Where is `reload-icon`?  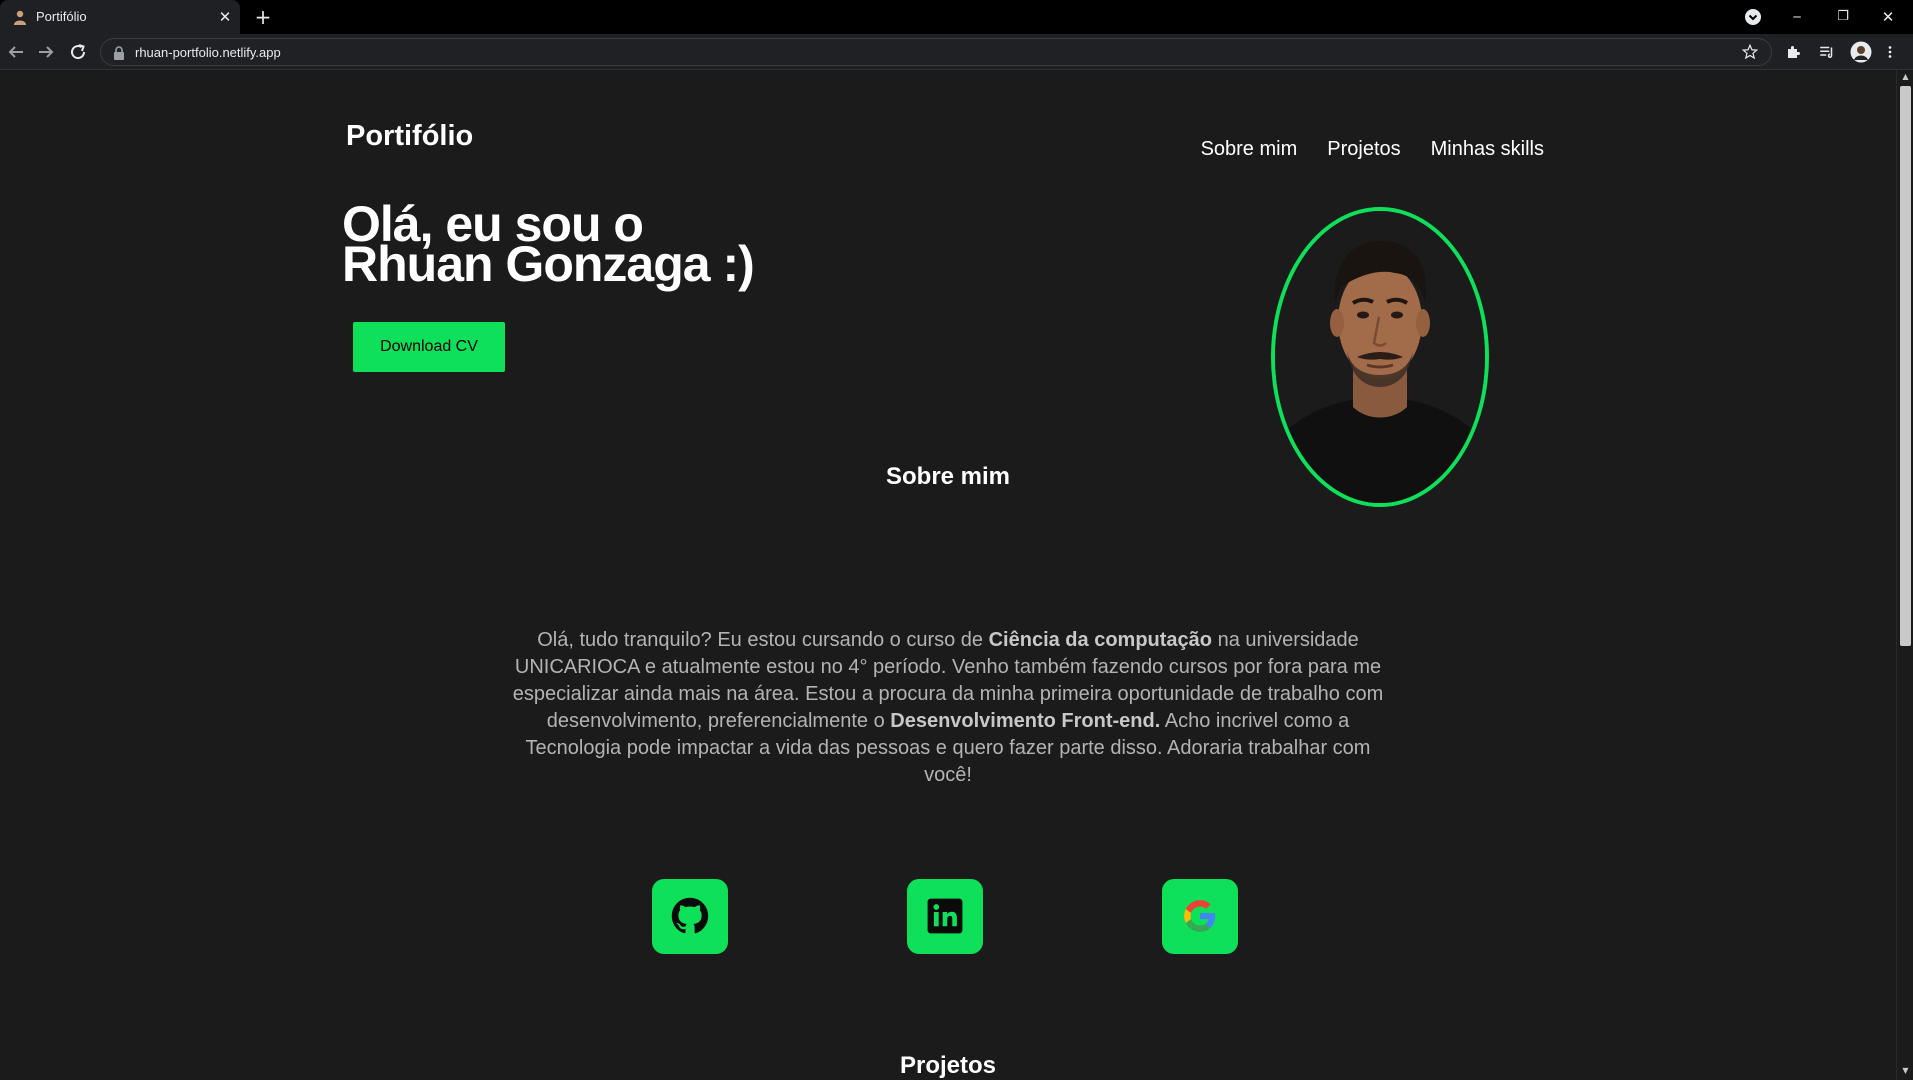
reload-icon is located at coordinates (78, 52).